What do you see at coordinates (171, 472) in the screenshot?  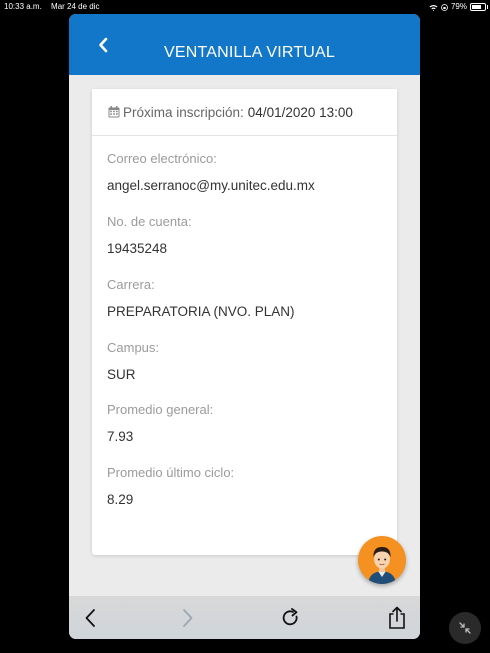 I see `field-label: Promedio último ciclo:` at bounding box center [171, 472].